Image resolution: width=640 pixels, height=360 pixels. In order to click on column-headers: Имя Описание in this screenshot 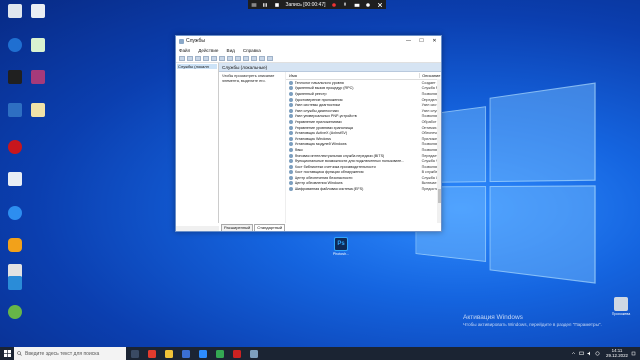, I will do `click(363, 76)`.